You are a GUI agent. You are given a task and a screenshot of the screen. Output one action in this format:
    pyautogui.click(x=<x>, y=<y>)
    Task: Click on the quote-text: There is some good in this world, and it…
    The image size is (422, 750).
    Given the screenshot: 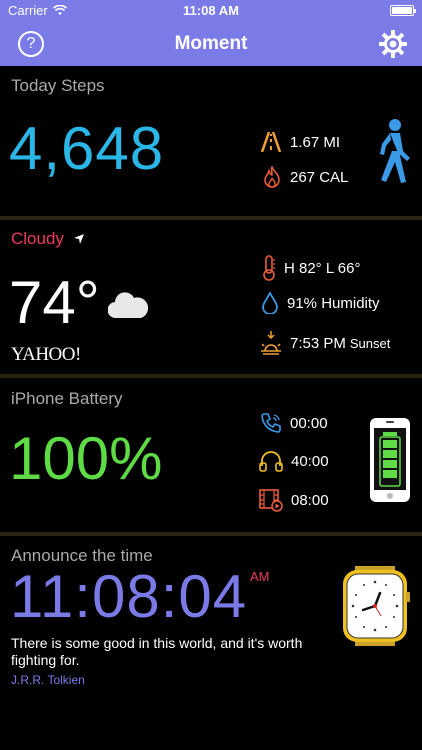 What is the action you would take?
    pyautogui.click(x=157, y=651)
    